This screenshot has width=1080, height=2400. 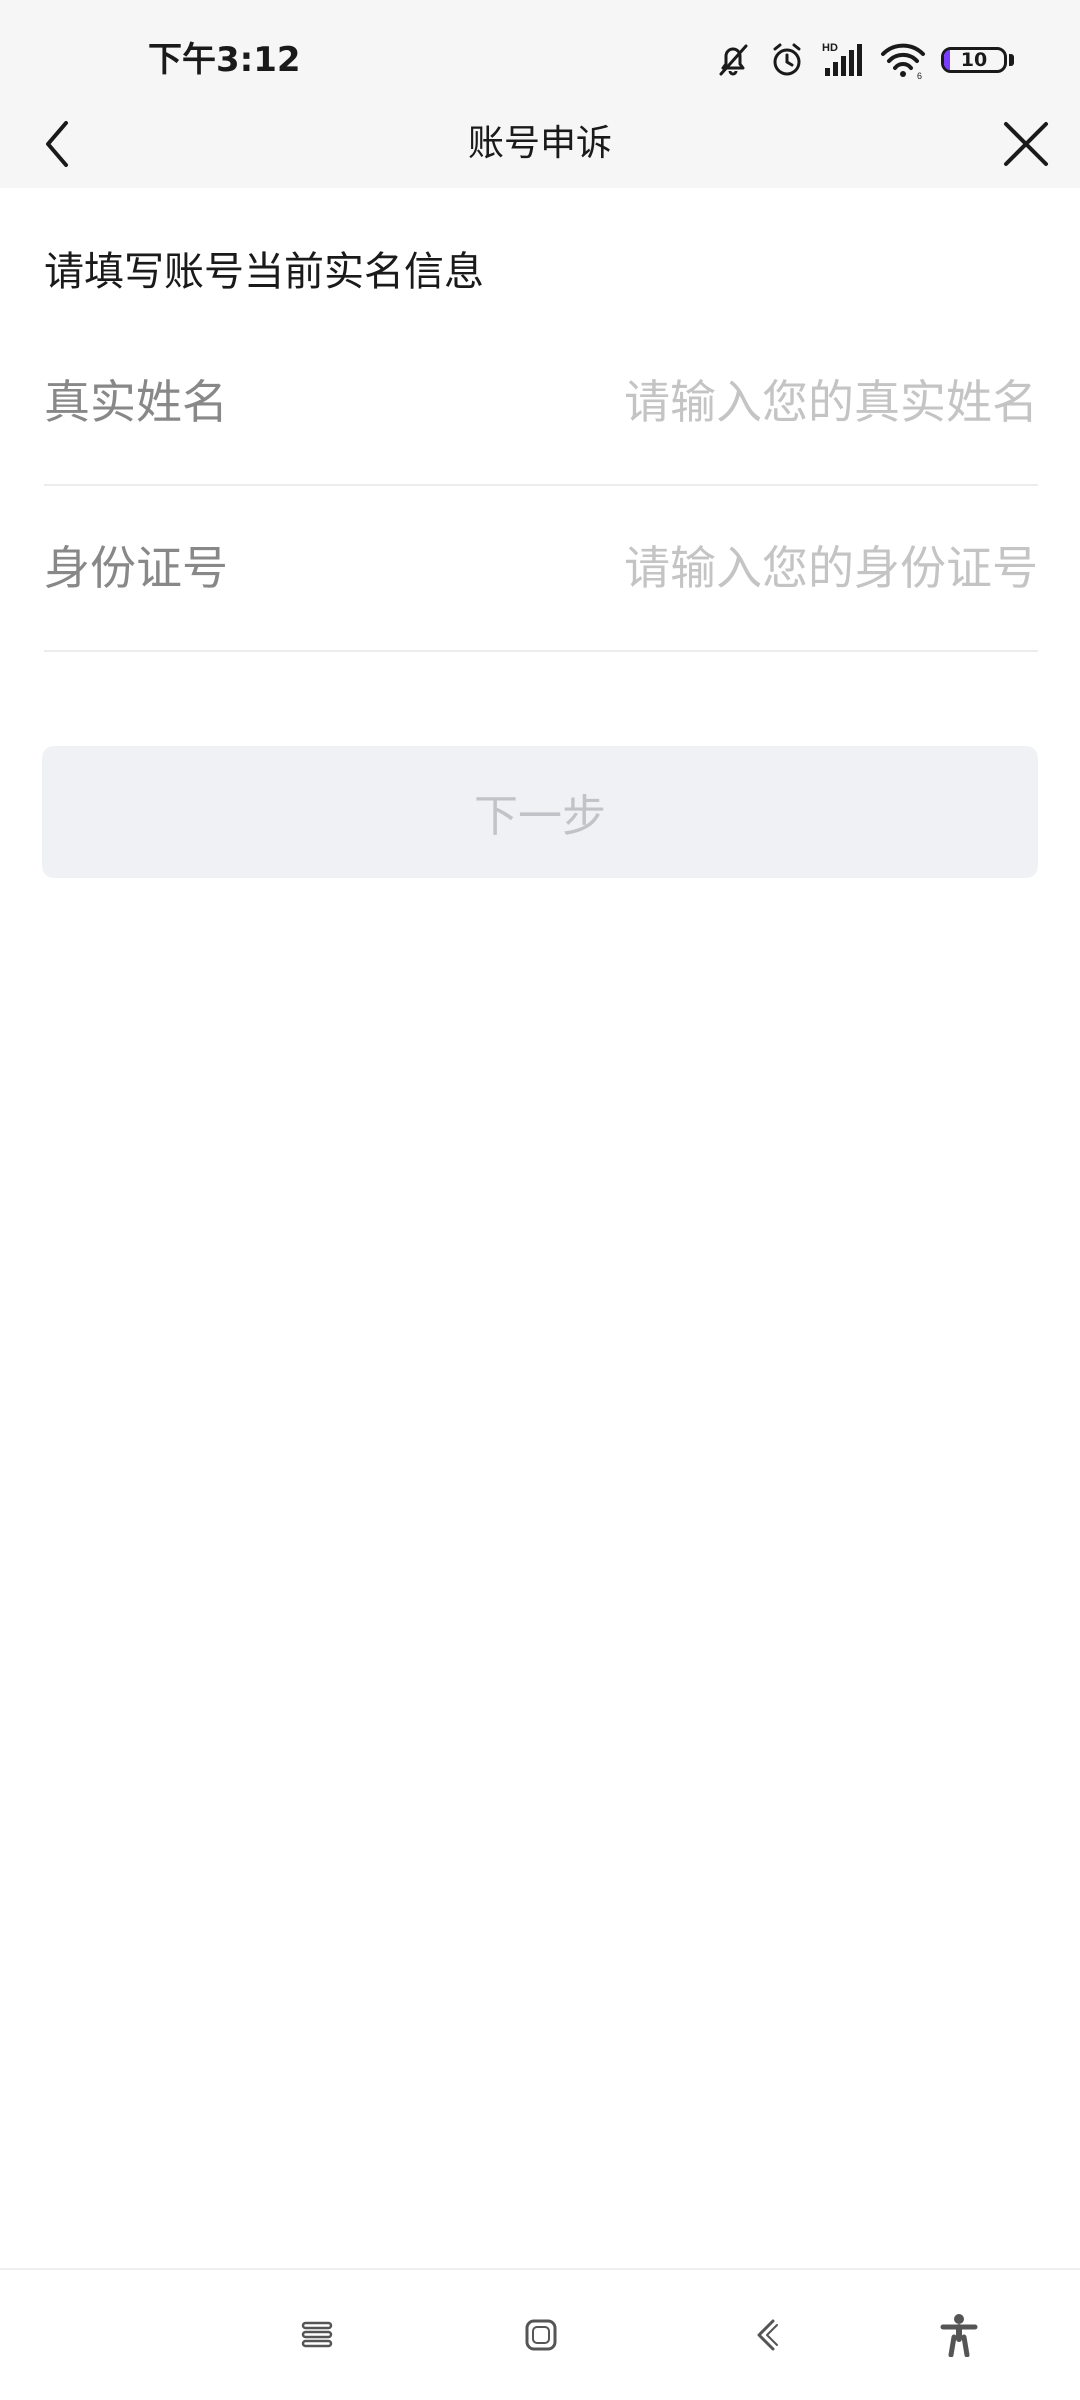 What do you see at coordinates (136, 568) in the screenshot?
I see `id-number-label: 身份证号` at bounding box center [136, 568].